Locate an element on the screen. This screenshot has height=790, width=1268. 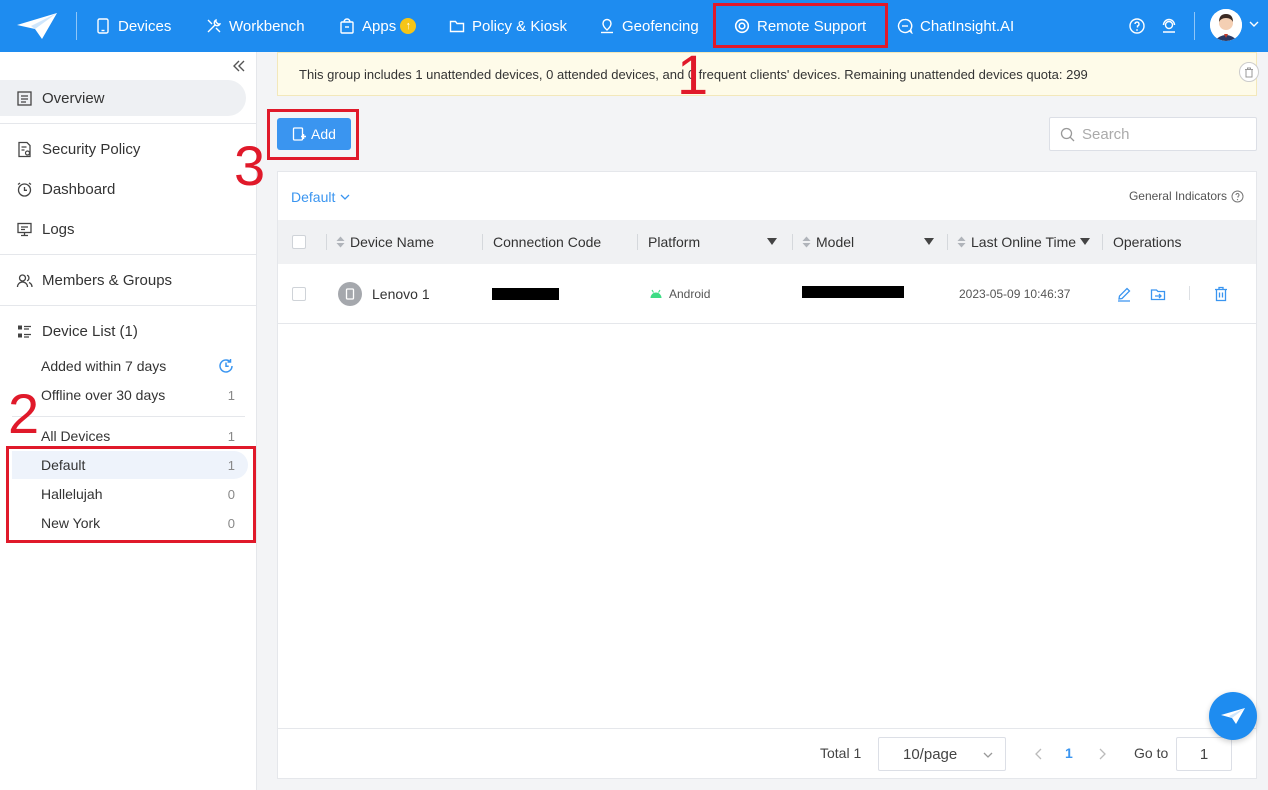
last-online-cell: 2023-05-09 10:46:37 is located at coordinates (1014, 294).